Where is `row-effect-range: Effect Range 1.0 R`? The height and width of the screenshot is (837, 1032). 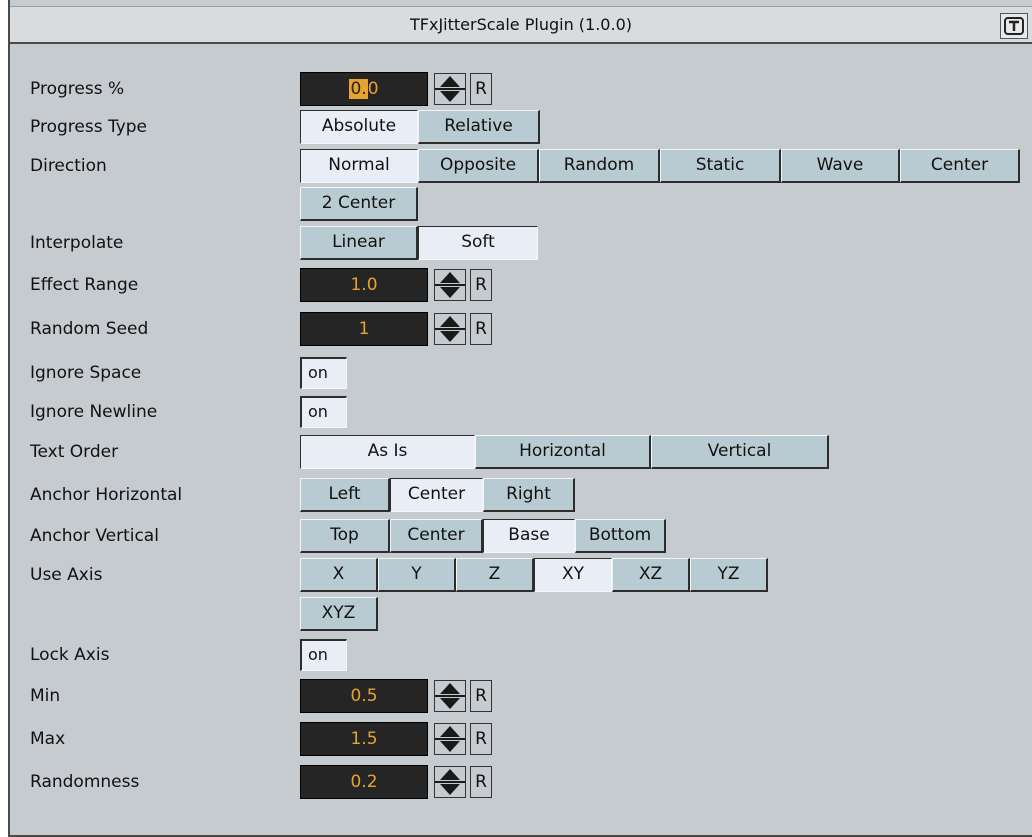 row-effect-range: Effect Range 1.0 R is located at coordinates (520, 285).